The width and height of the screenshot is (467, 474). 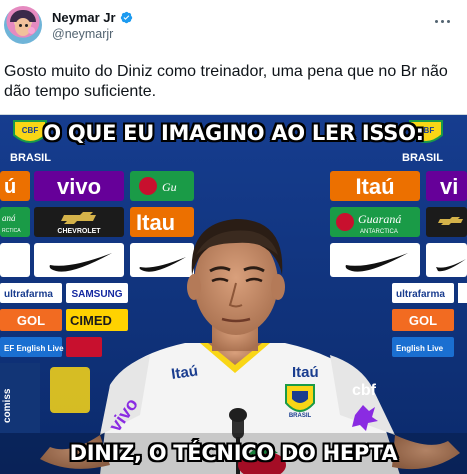 What do you see at coordinates (96, 294) in the screenshot?
I see `logo-samsung: SAMSUNG` at bounding box center [96, 294].